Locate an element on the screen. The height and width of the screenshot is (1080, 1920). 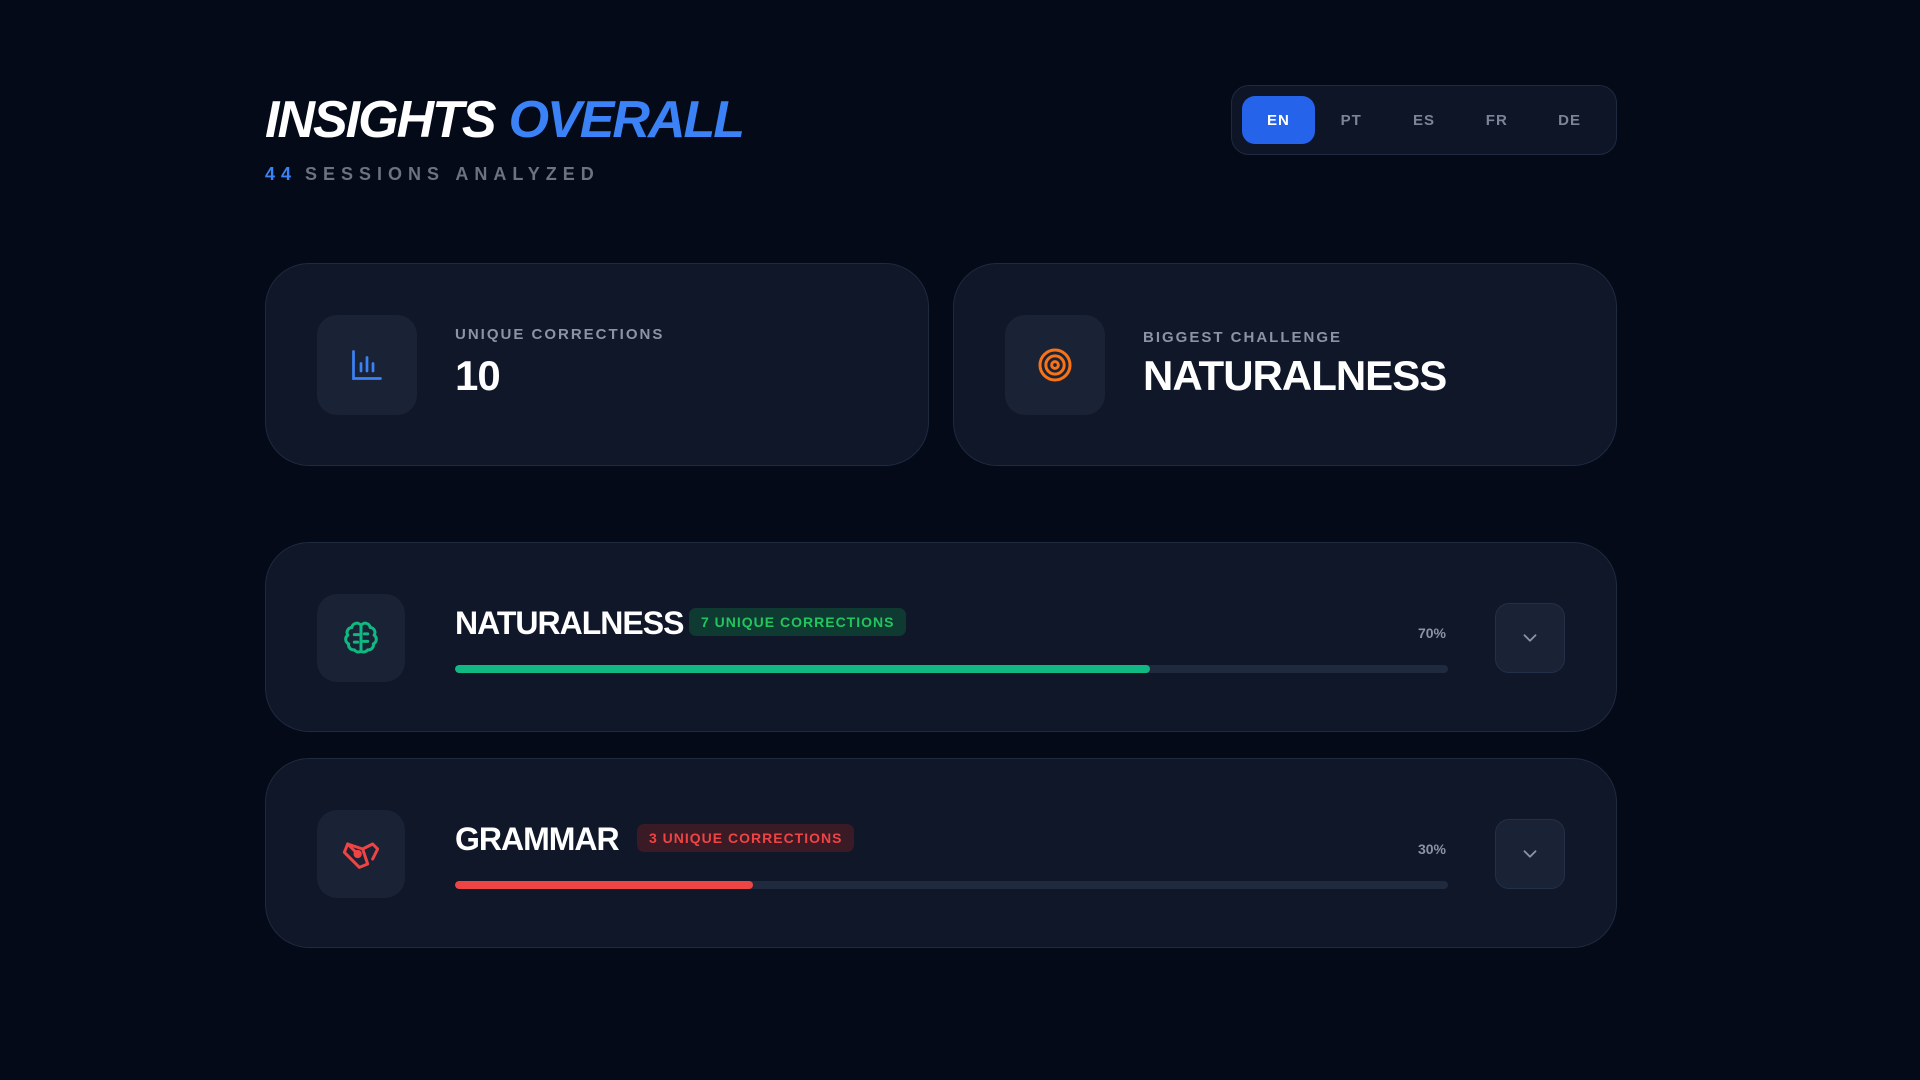
language-switcher: EN PT ES FR DE is located at coordinates (1424, 120).